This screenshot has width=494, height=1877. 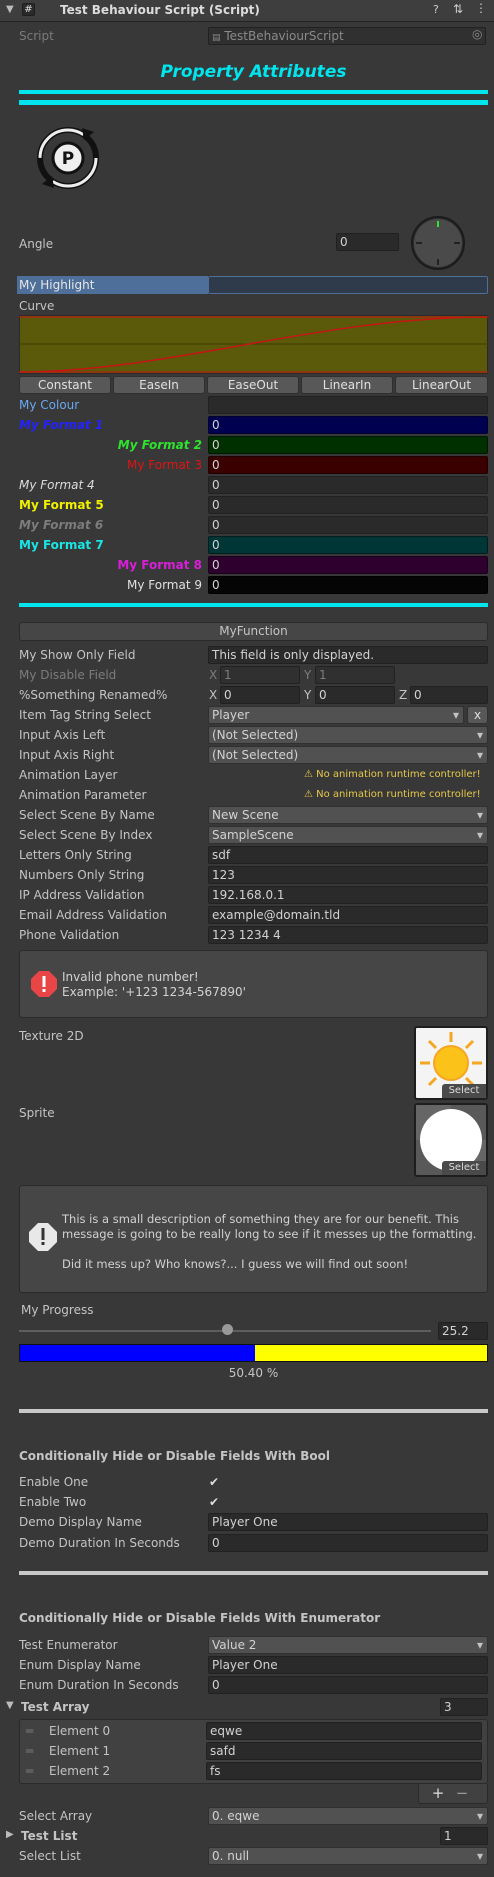 What do you see at coordinates (216, 1482) in the screenshot?
I see `enable-one-checkbox: ✔` at bounding box center [216, 1482].